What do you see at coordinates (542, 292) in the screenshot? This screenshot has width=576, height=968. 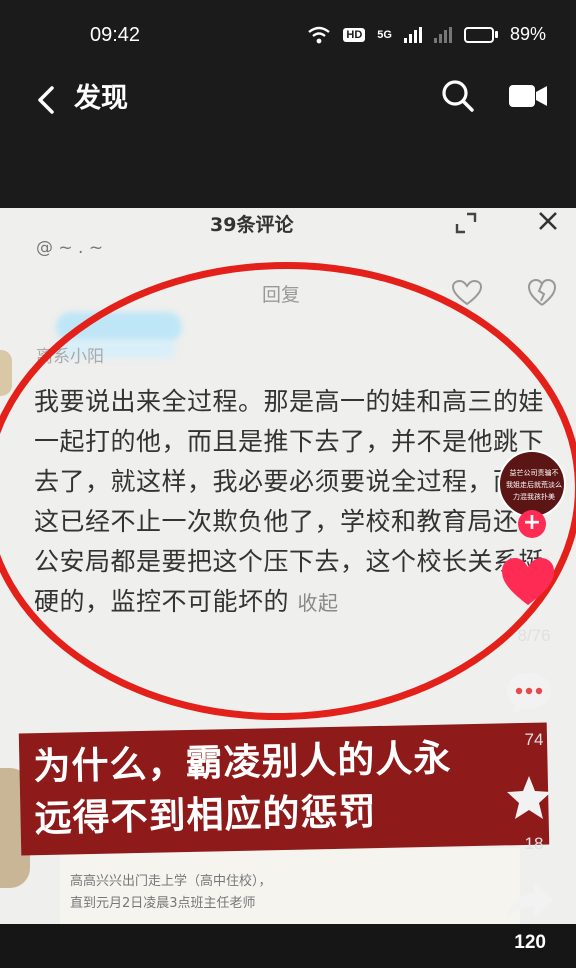 I see `dislike-icon` at bounding box center [542, 292].